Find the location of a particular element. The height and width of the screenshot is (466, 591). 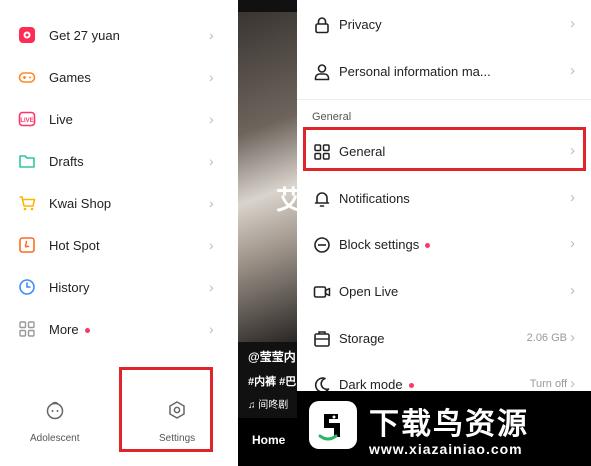

watermark-title: 下载鸟资源 is located at coordinates (449, 424).